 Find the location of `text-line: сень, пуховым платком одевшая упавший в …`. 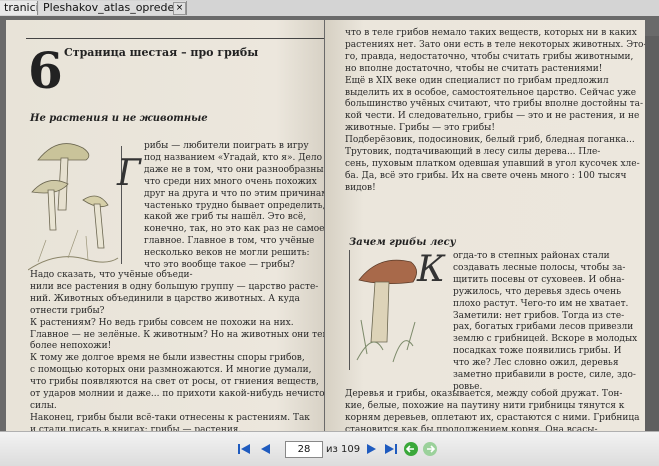

text-line: сень, пуховым платком одевшая упавший в … is located at coordinates (492, 163).